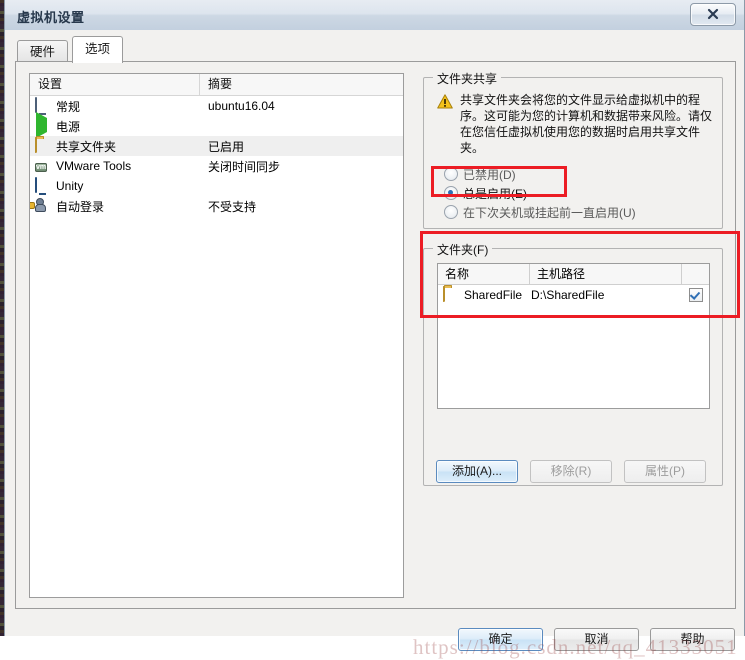  I want to click on folders-table: 名称 主机路径 SharedFile D:\SharedFile, so click(573, 336).